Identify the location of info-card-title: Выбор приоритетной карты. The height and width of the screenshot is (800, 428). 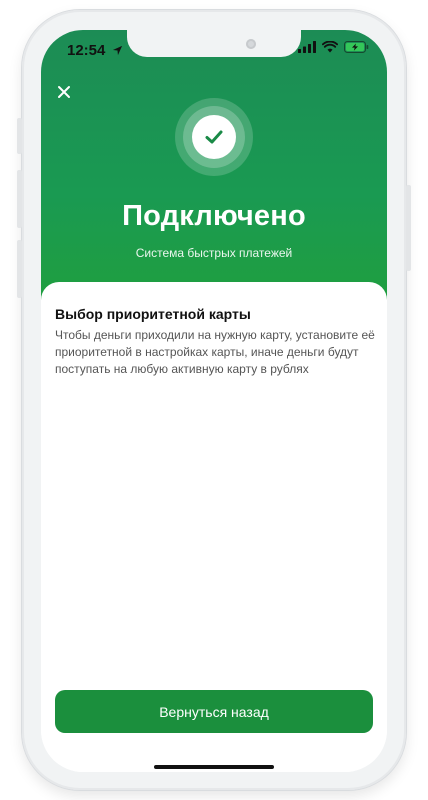
(153, 314).